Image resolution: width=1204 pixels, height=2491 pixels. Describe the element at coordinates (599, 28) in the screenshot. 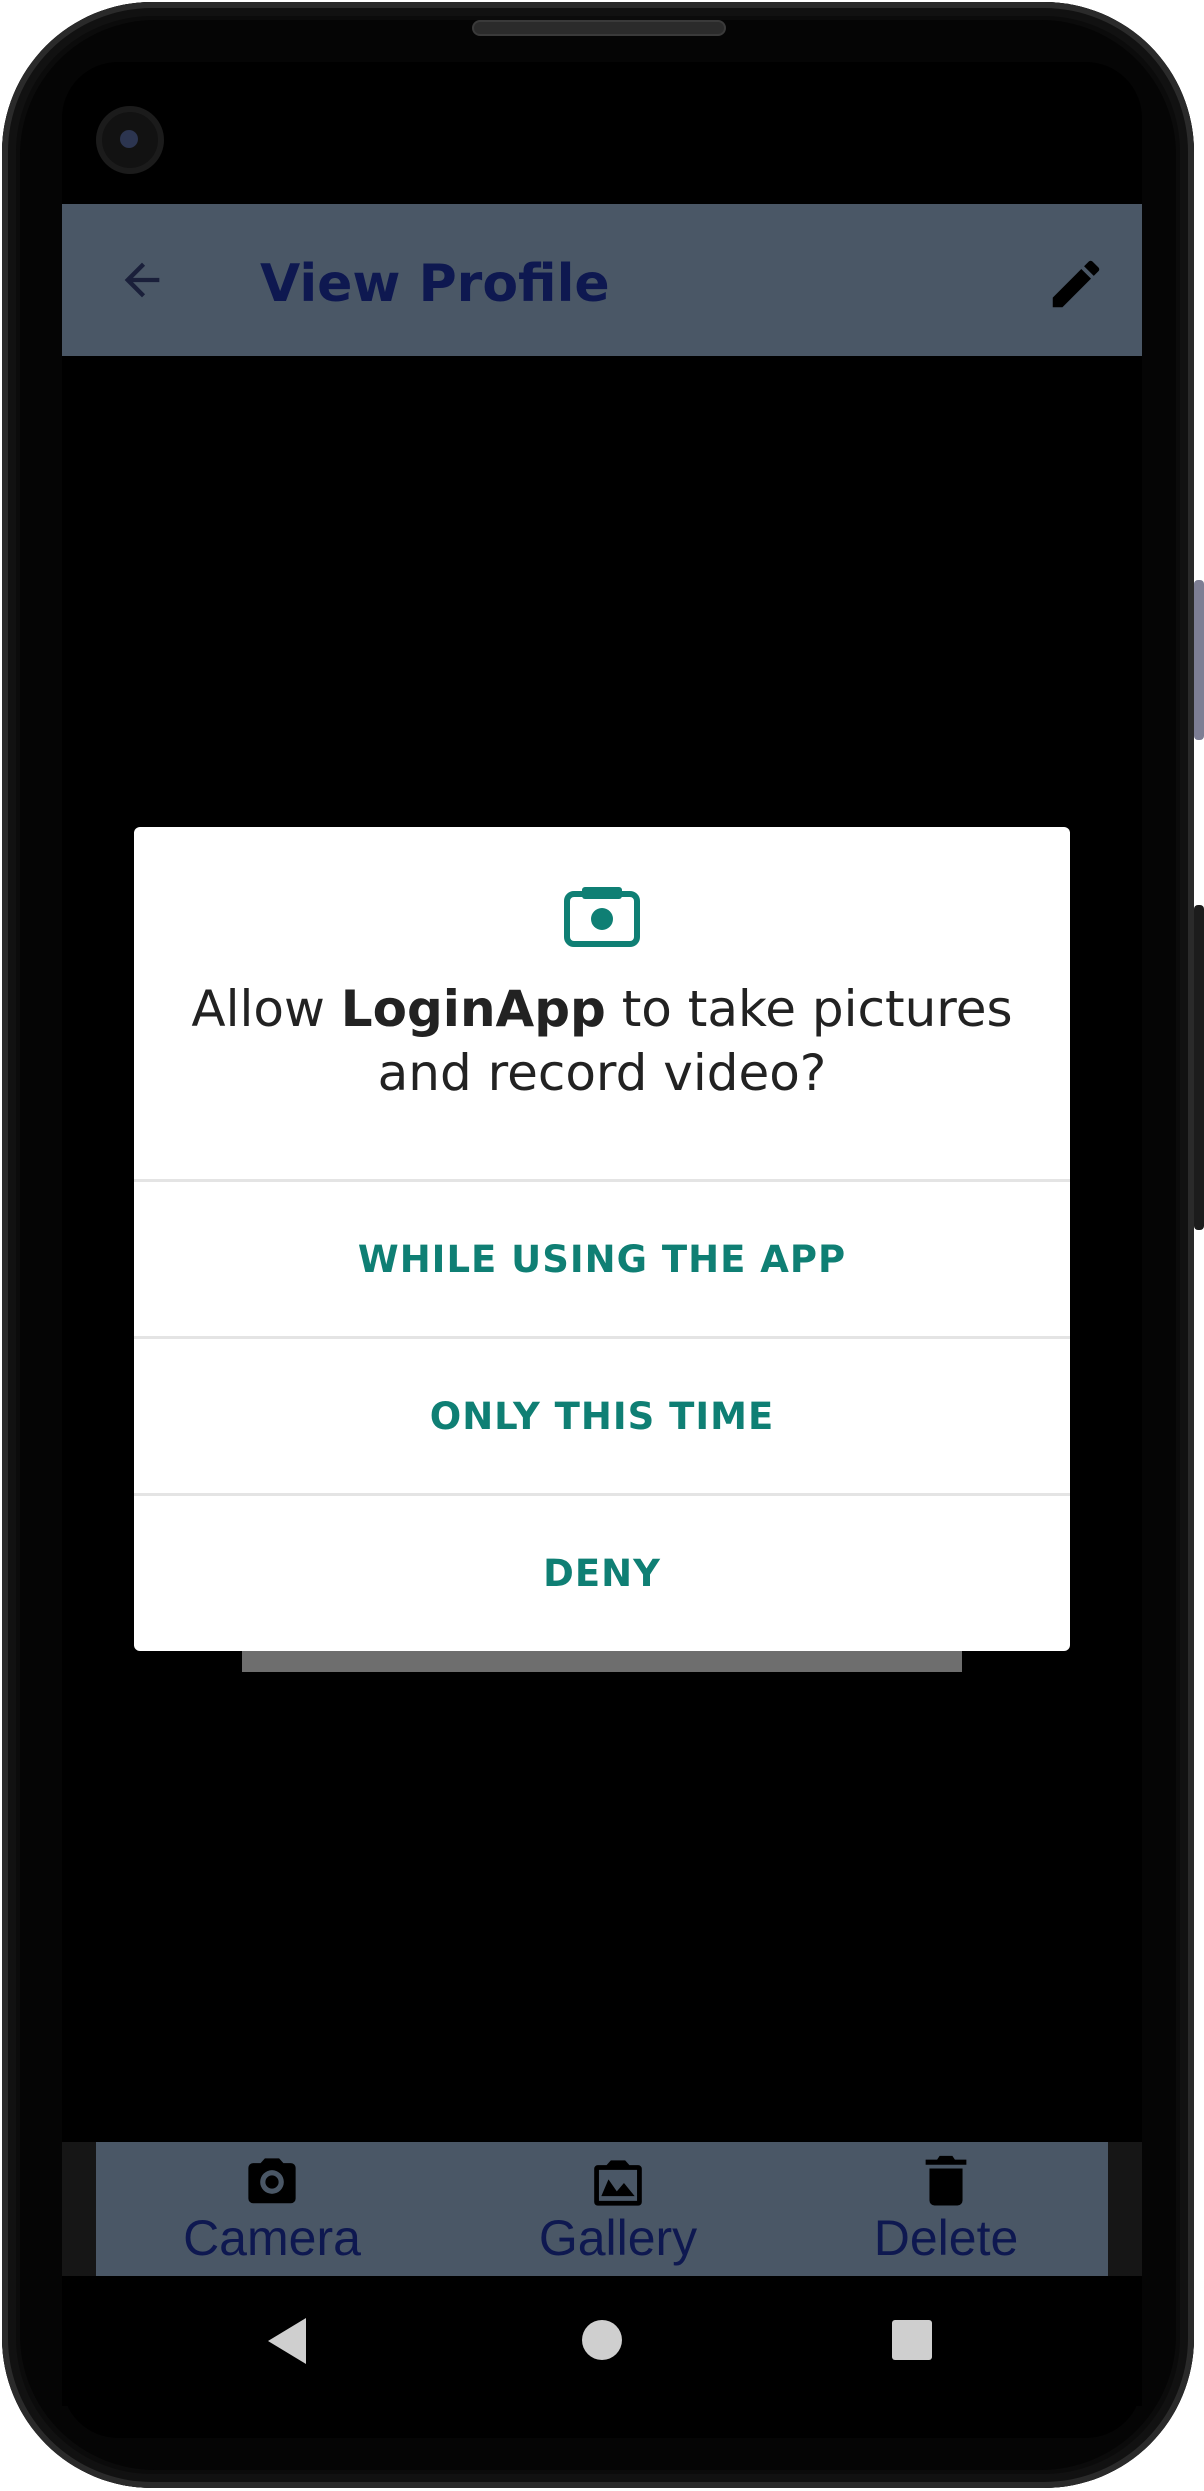

I see `earpiece-speaker` at that location.